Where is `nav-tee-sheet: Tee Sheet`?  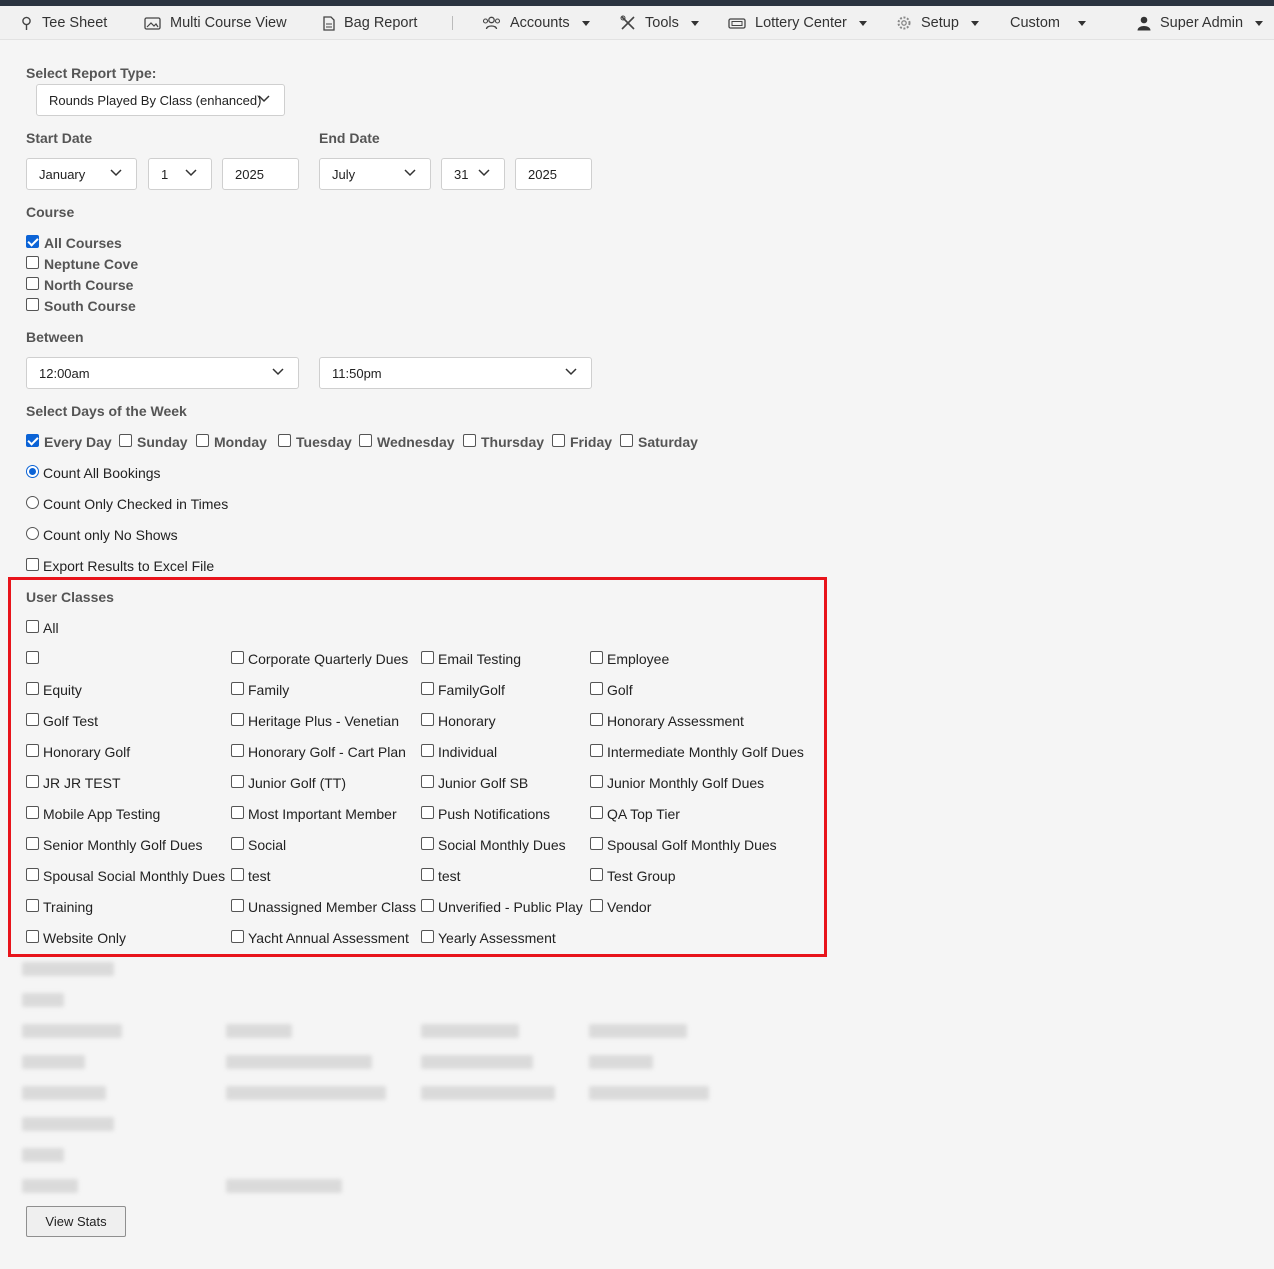
nav-tee-sheet: Tee Sheet is located at coordinates (63, 23).